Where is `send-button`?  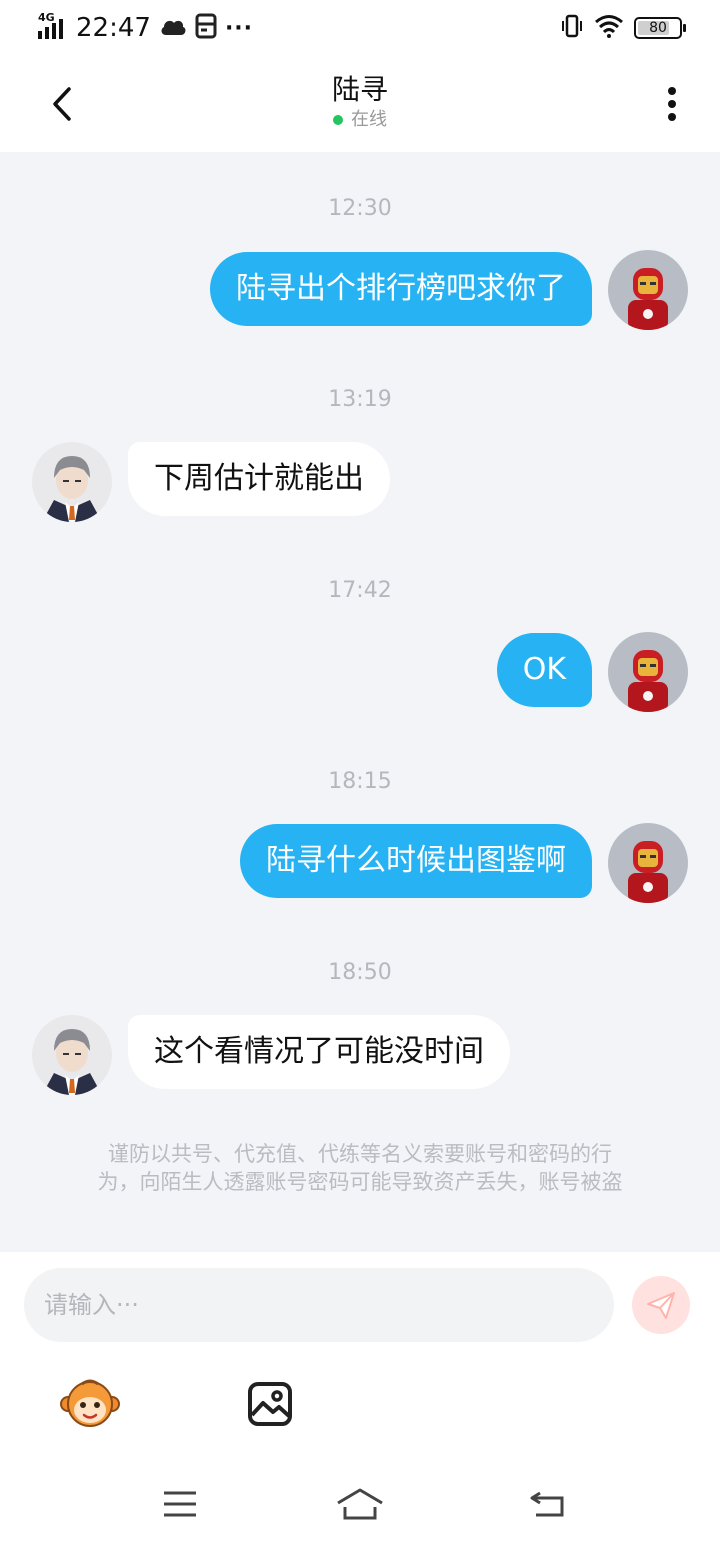
send-button is located at coordinates (661, 1305).